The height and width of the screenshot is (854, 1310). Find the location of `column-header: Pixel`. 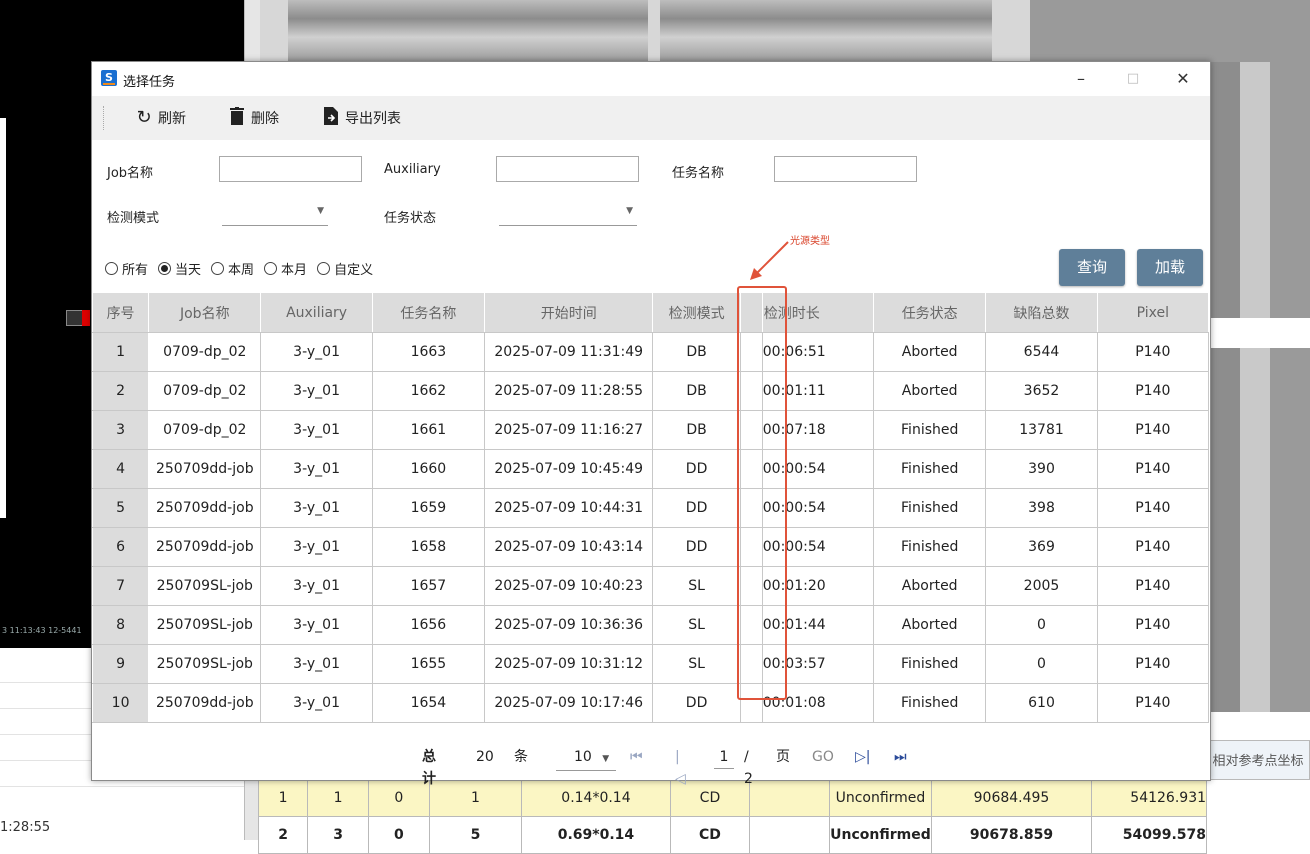

column-header: Pixel is located at coordinates (1153, 312).